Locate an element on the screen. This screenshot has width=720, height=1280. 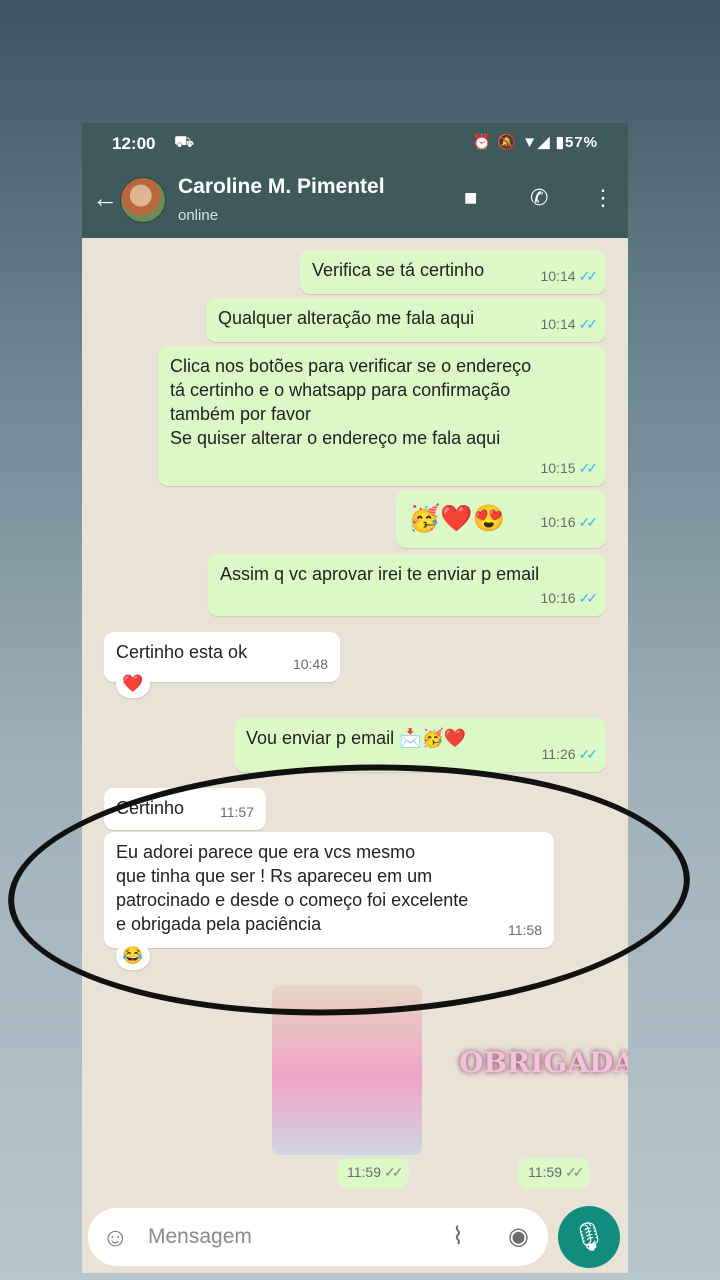
camera-icon: ◉ is located at coordinates (518, 1236).